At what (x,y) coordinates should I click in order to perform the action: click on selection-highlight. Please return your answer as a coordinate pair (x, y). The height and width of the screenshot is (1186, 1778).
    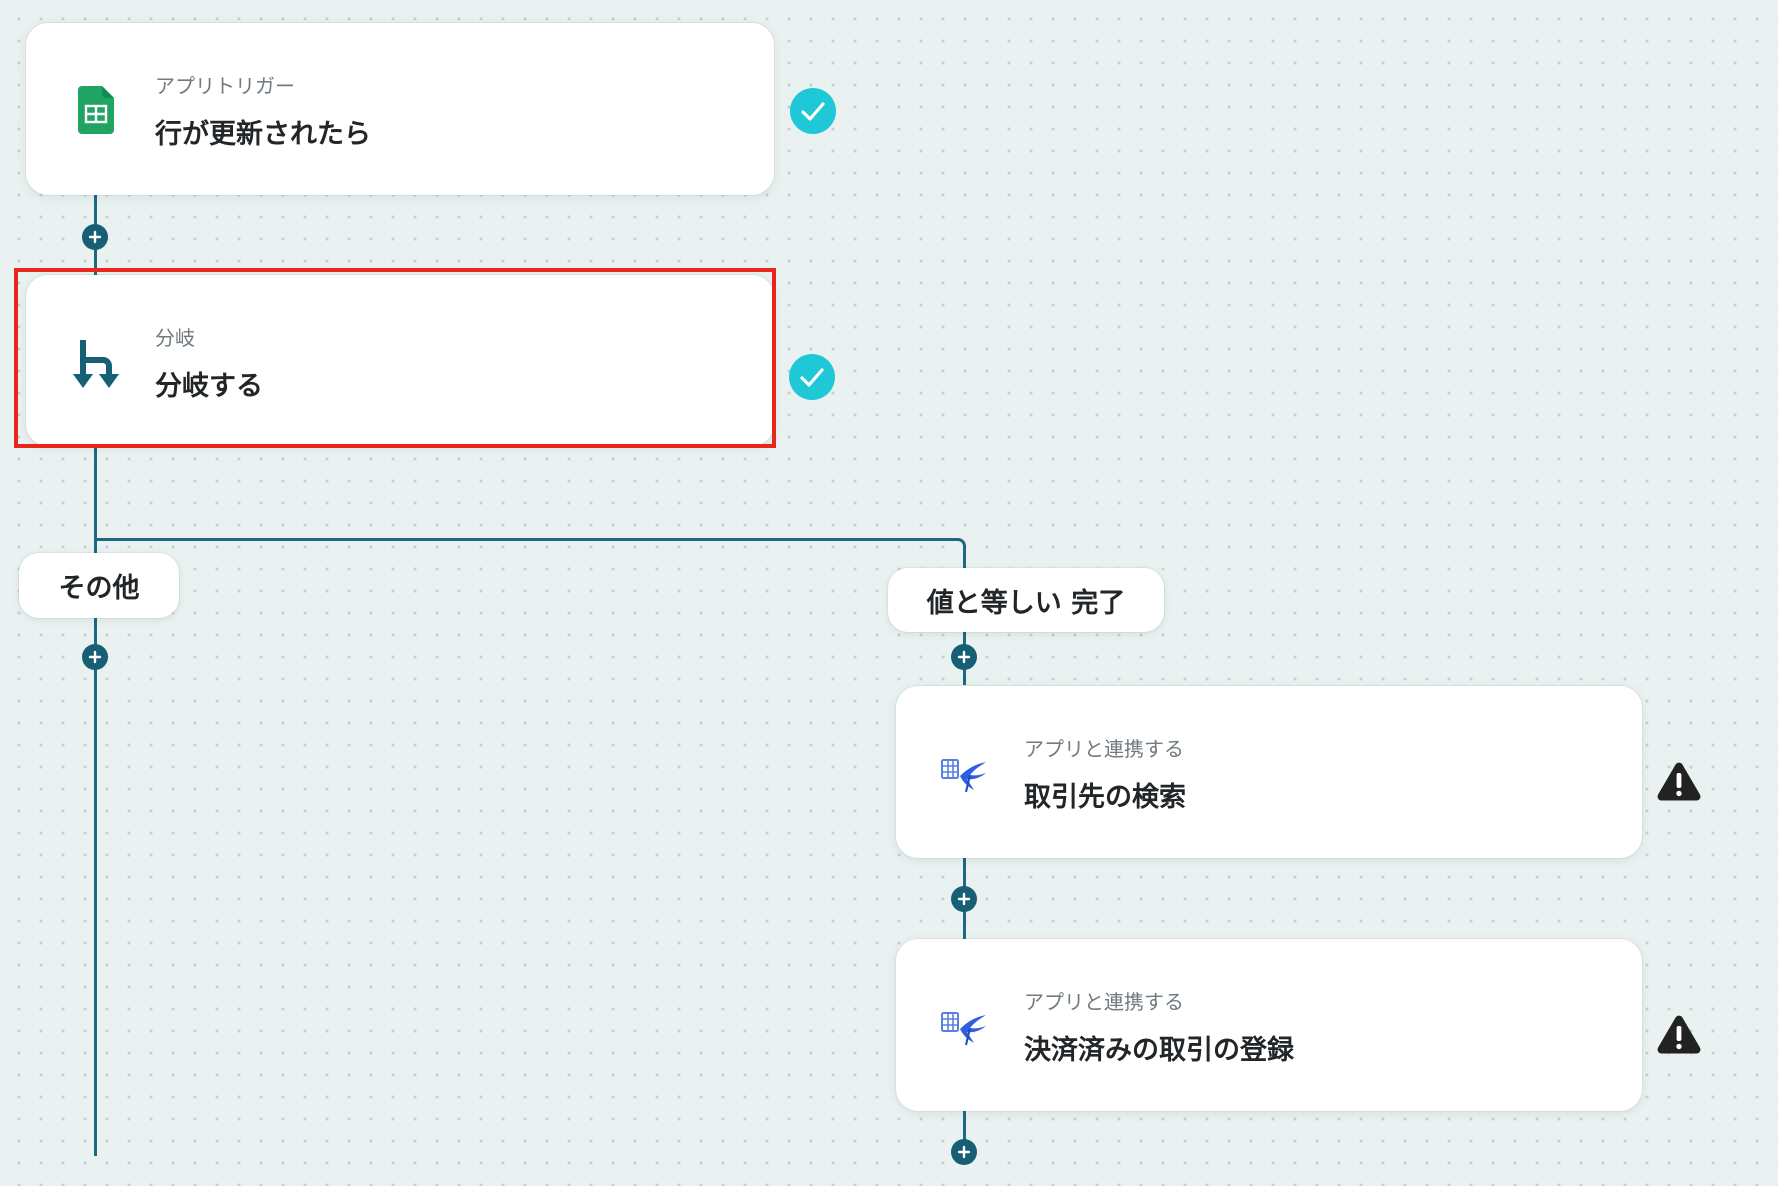
    Looking at the image, I should click on (395, 358).